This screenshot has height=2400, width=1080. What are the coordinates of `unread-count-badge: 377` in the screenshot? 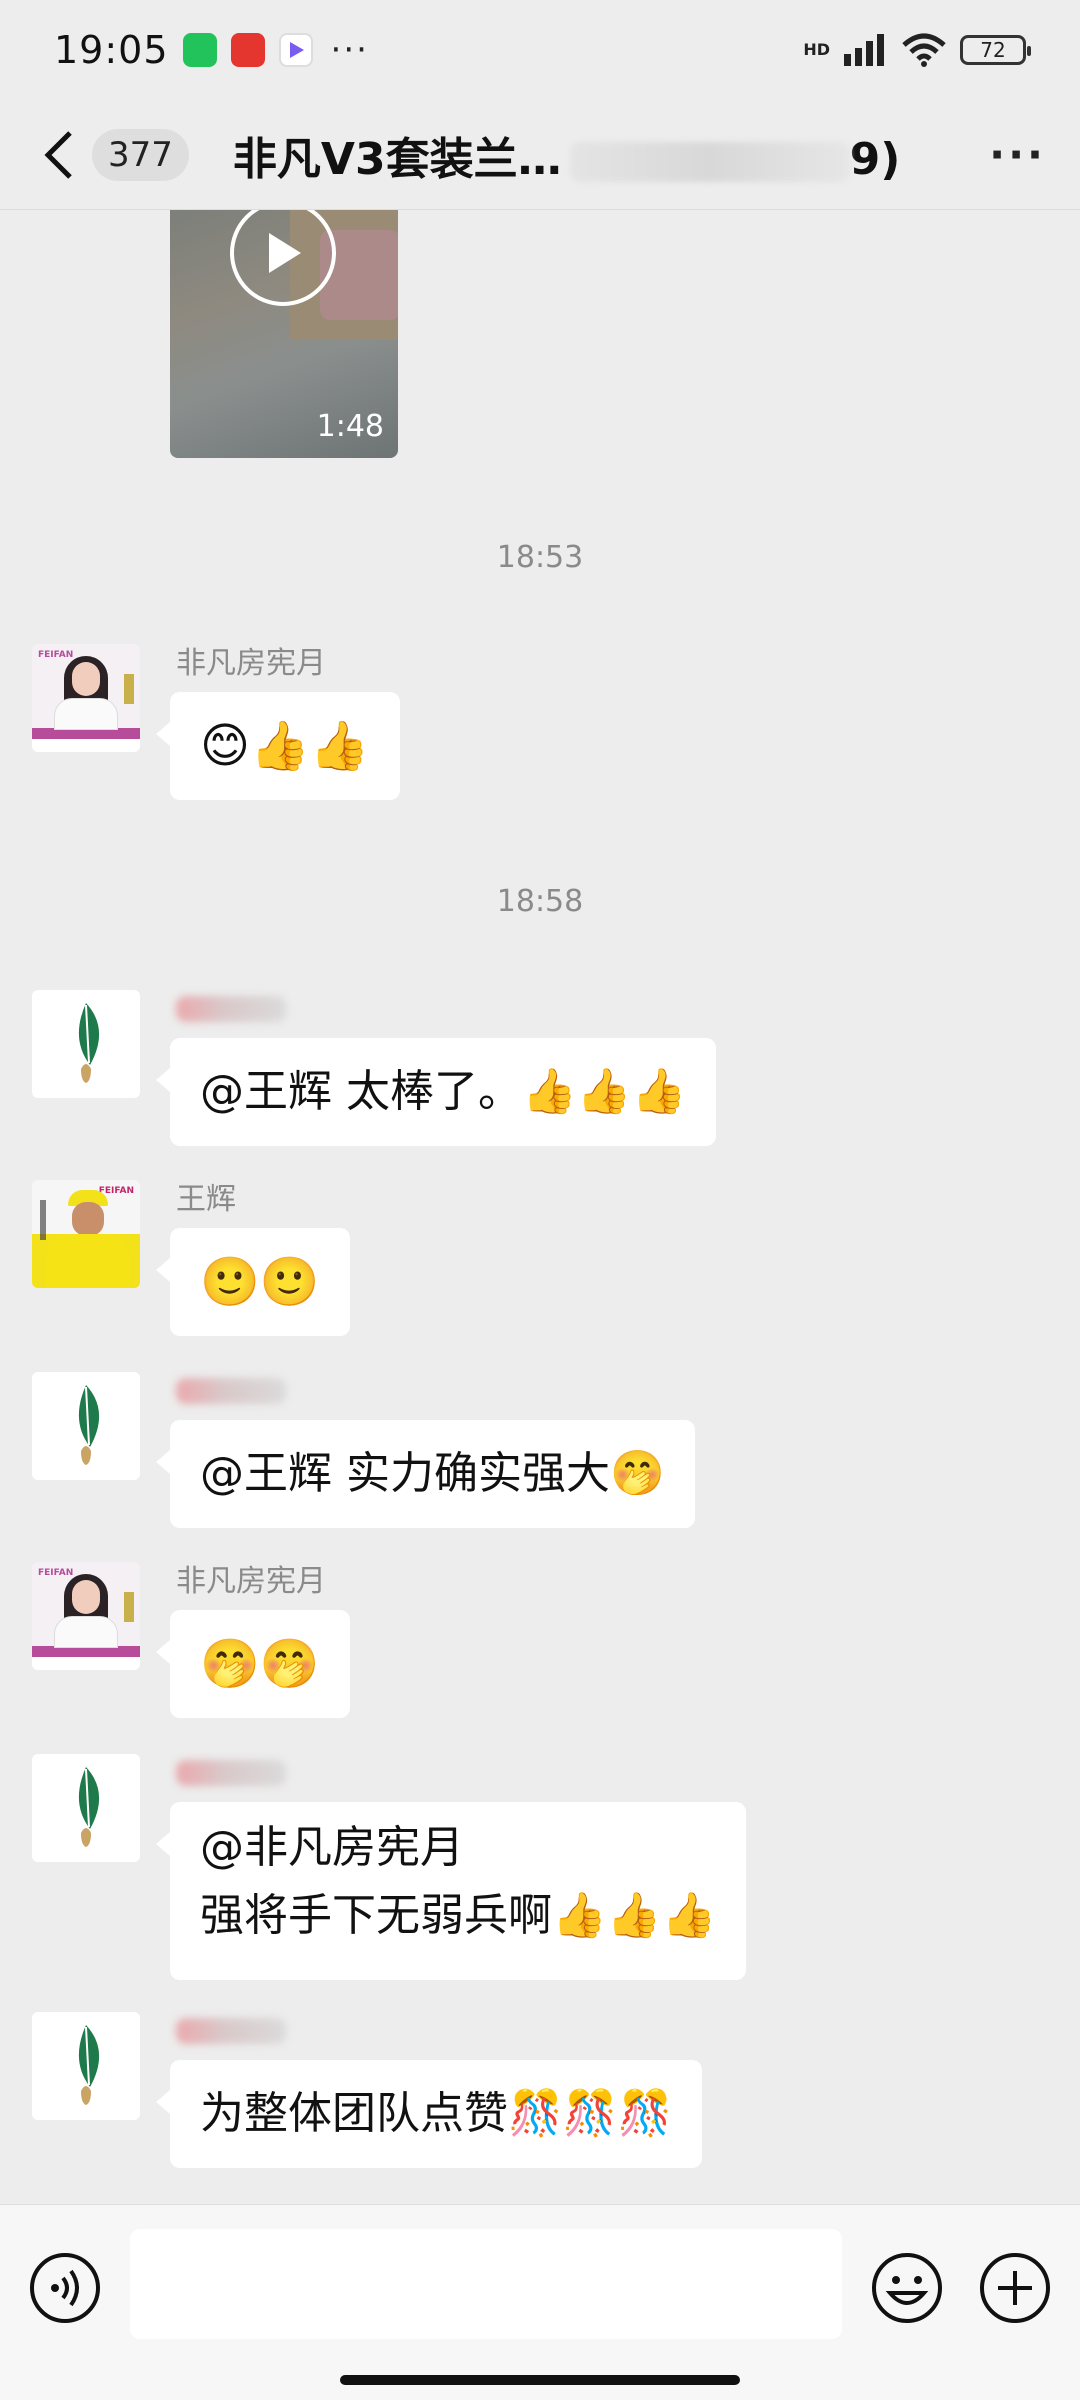 It's located at (140, 154).